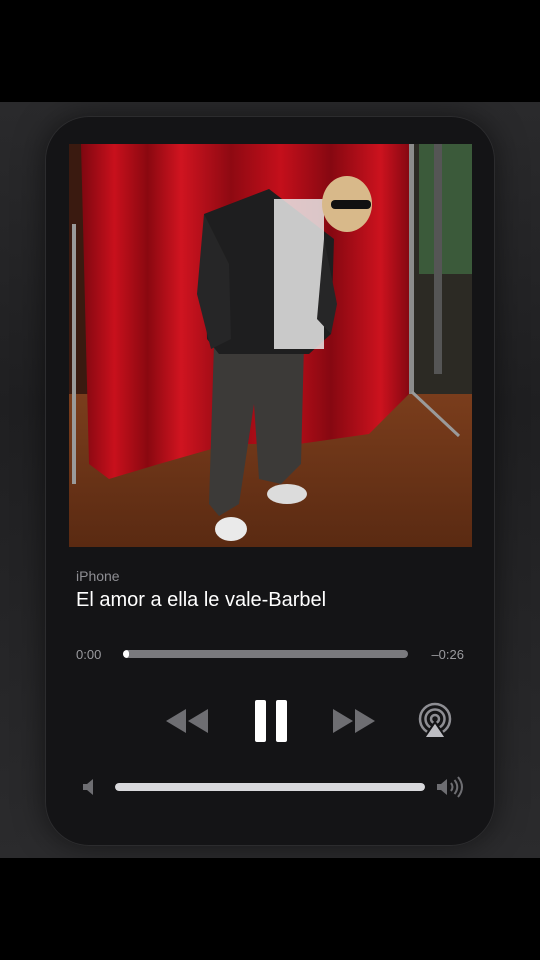 This screenshot has height=960, width=540. I want to click on airplay-icon, so click(435, 720).